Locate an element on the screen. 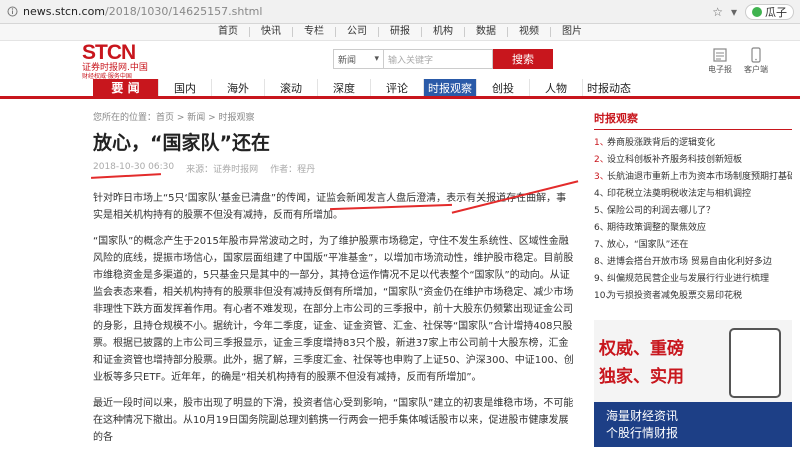 This screenshot has width=800, height=455. sidebar-heading: 时报观察 is located at coordinates (693, 120).